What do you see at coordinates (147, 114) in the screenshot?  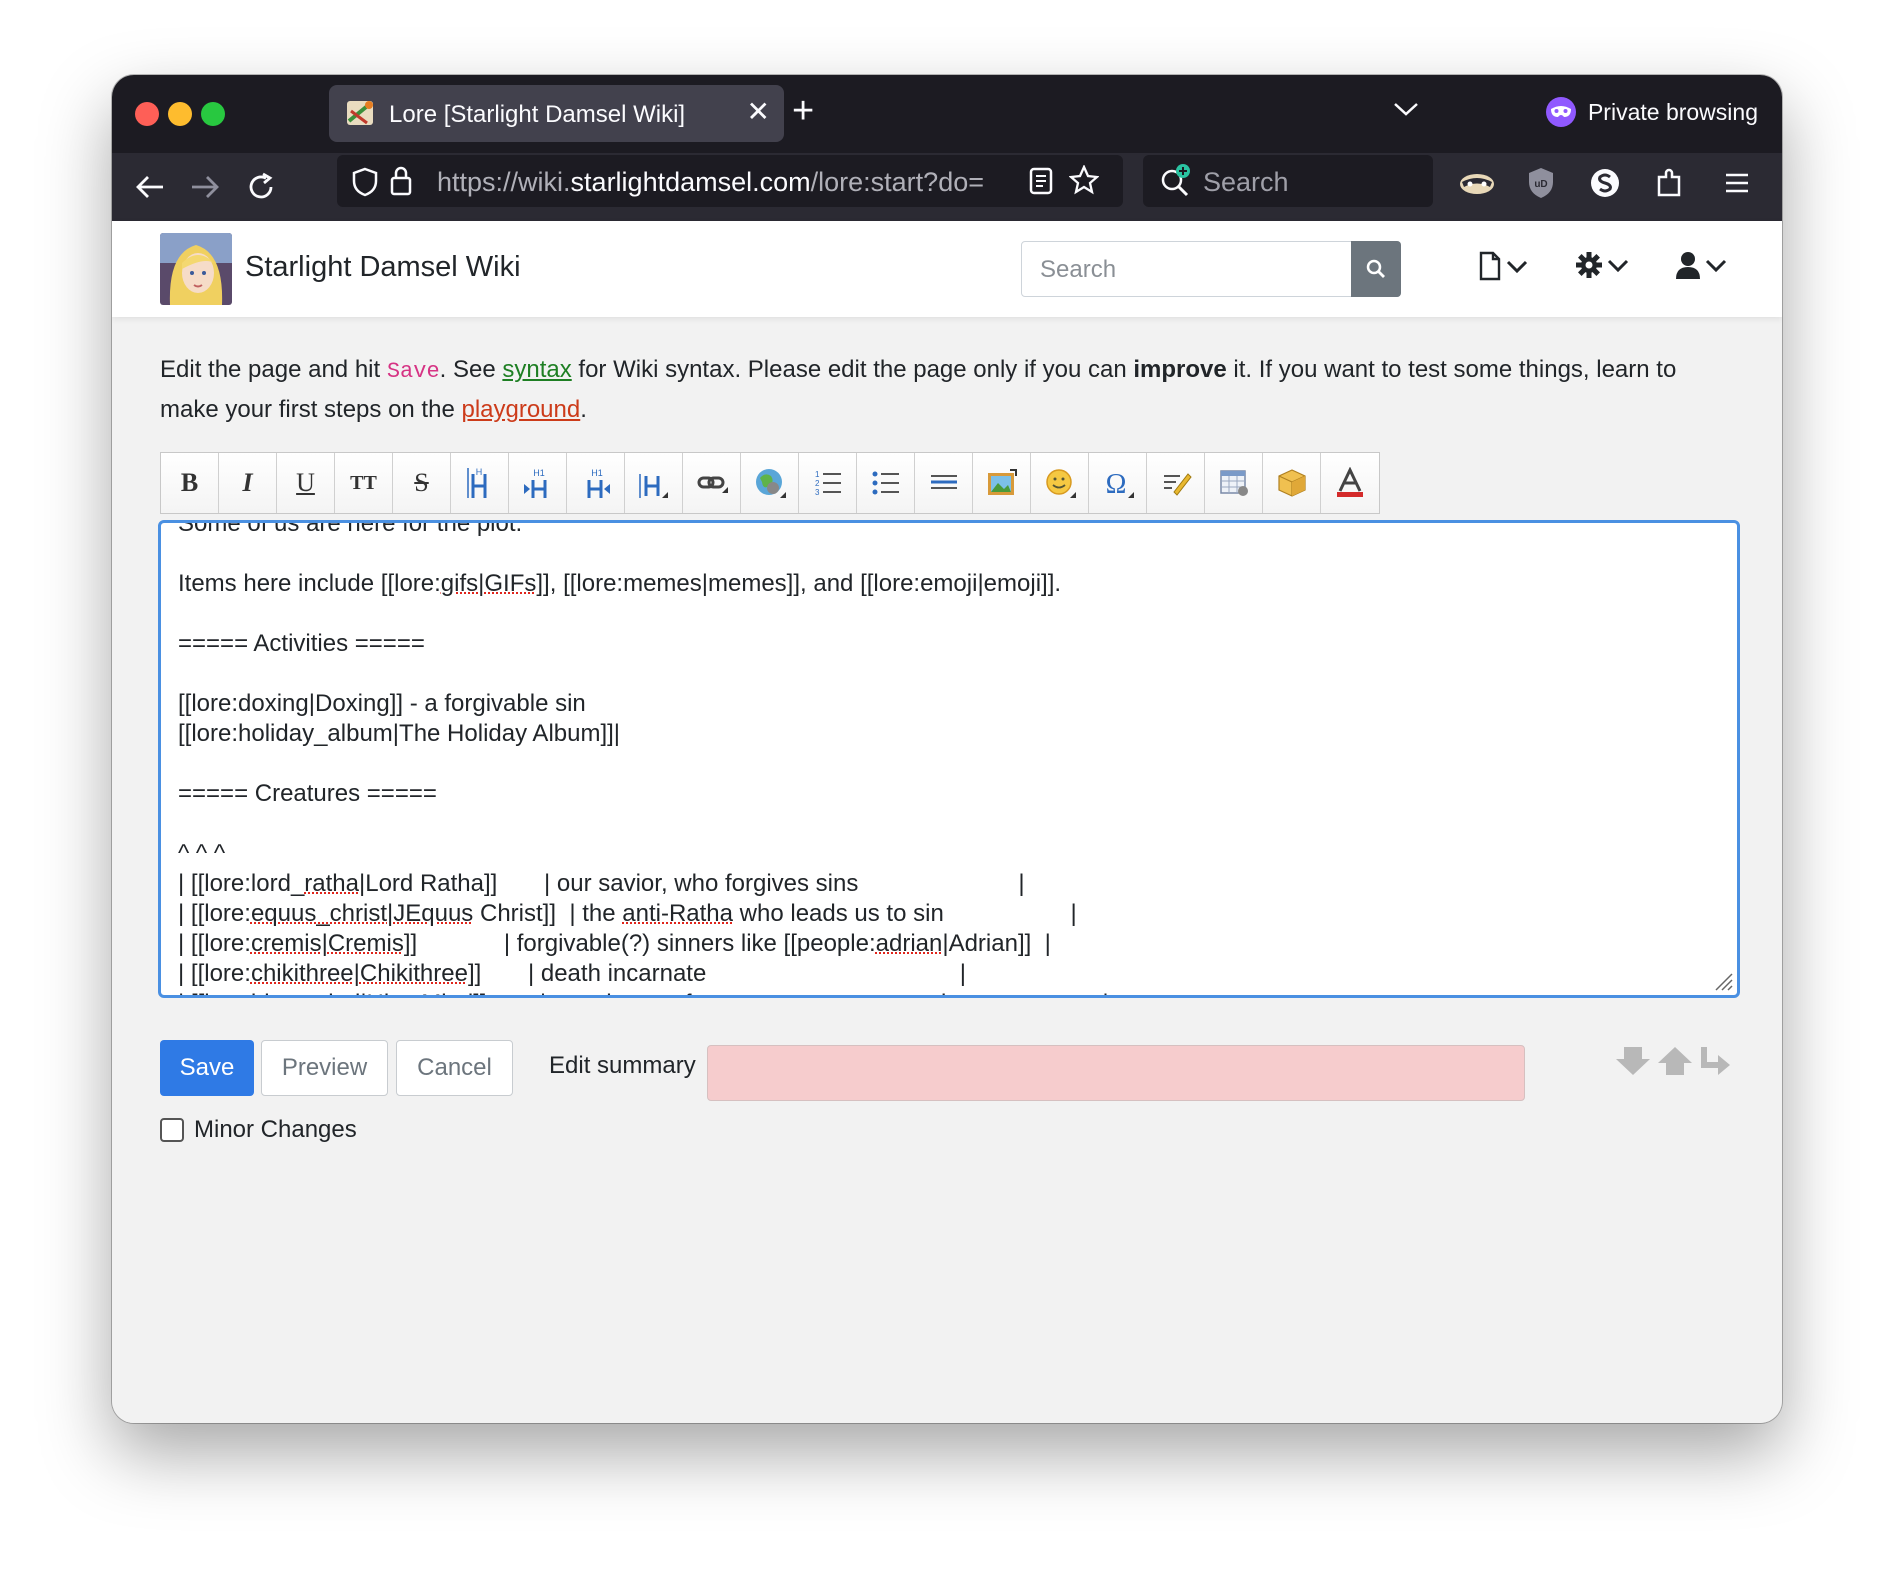 I see `close-window-button` at bounding box center [147, 114].